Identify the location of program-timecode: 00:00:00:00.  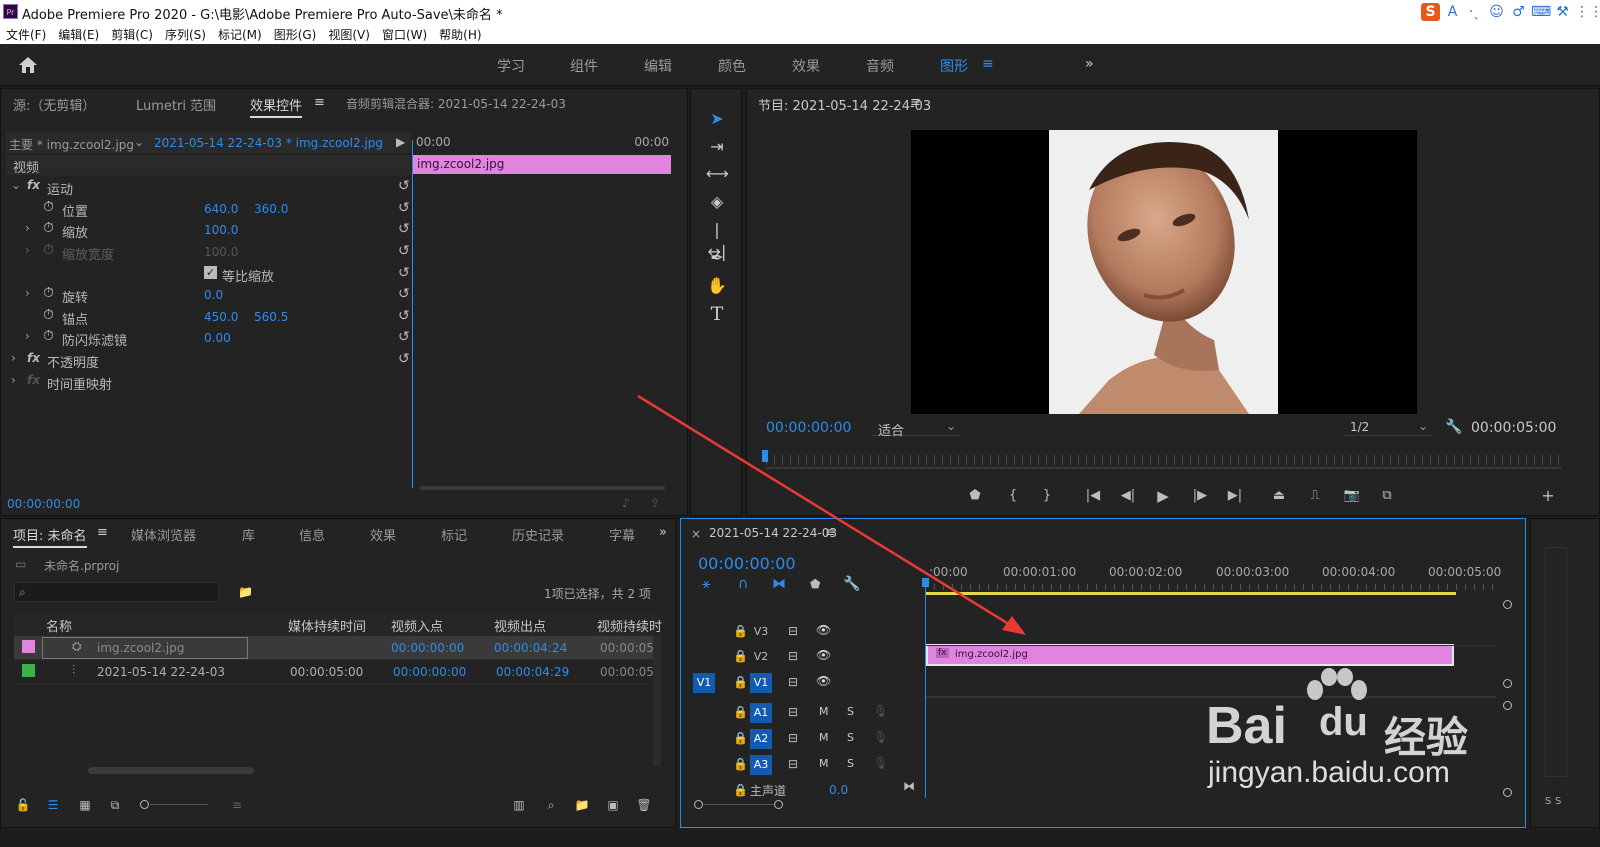
(808, 428).